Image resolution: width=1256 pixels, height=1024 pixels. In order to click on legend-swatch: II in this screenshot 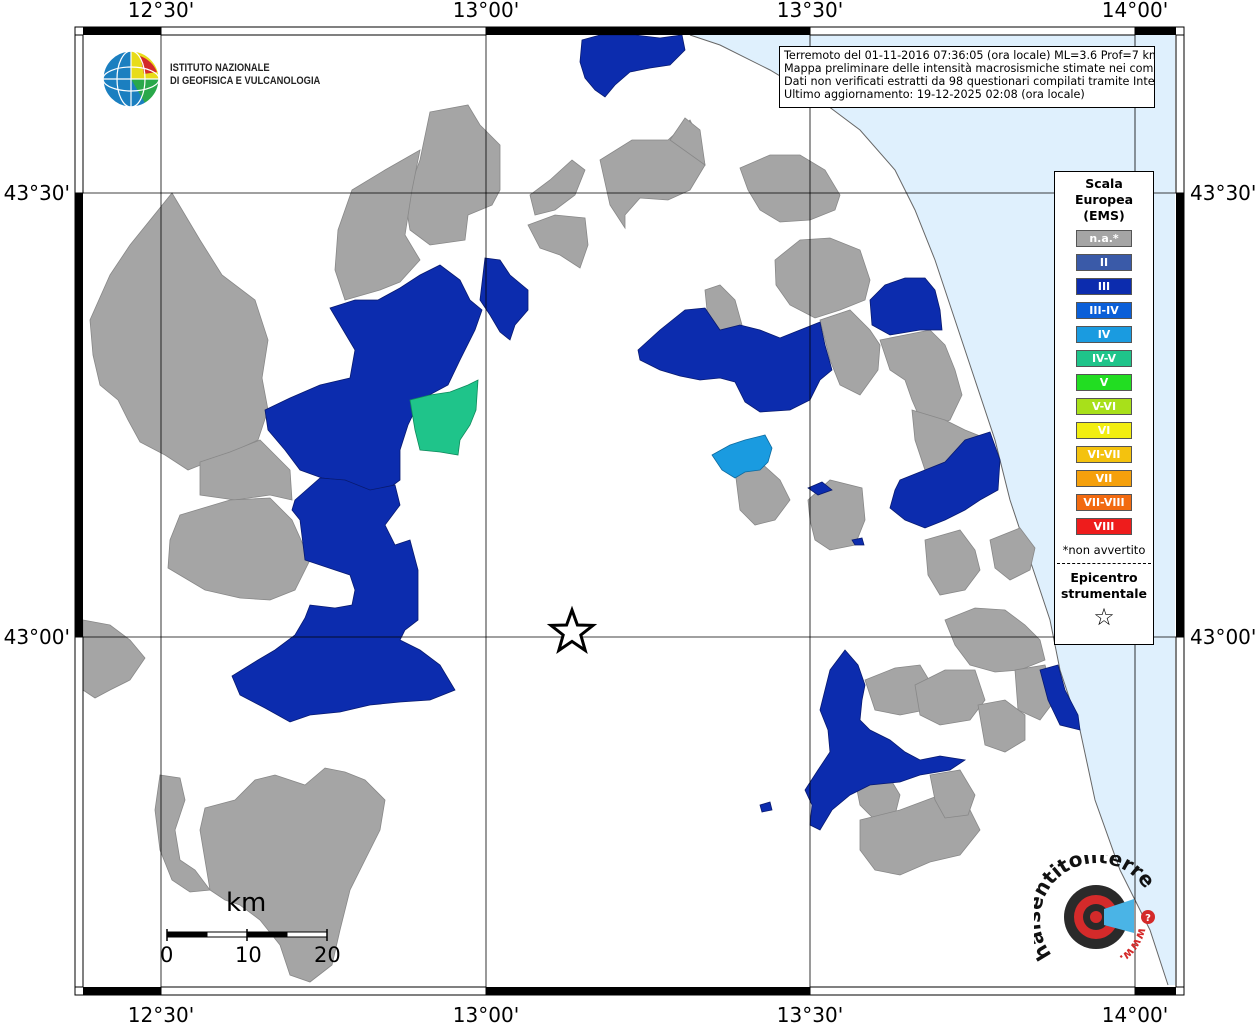, I will do `click(1104, 262)`.